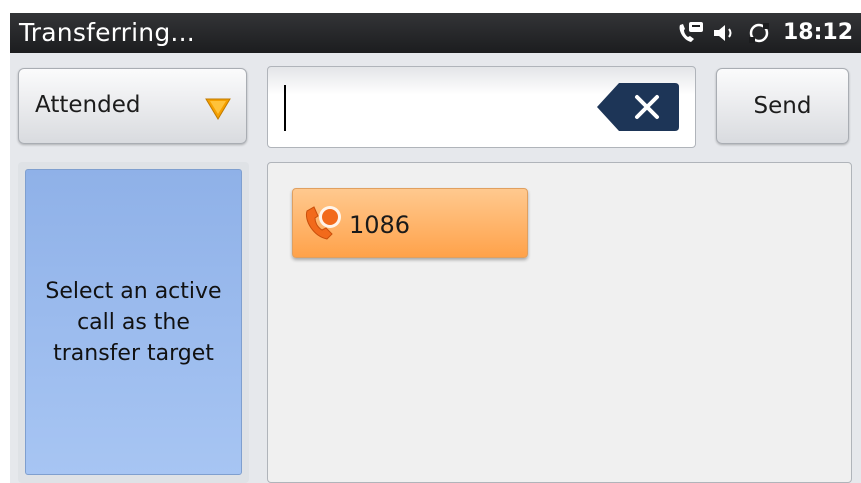 This screenshot has width=861, height=483. What do you see at coordinates (638, 107) in the screenshot?
I see `backspace-icon` at bounding box center [638, 107].